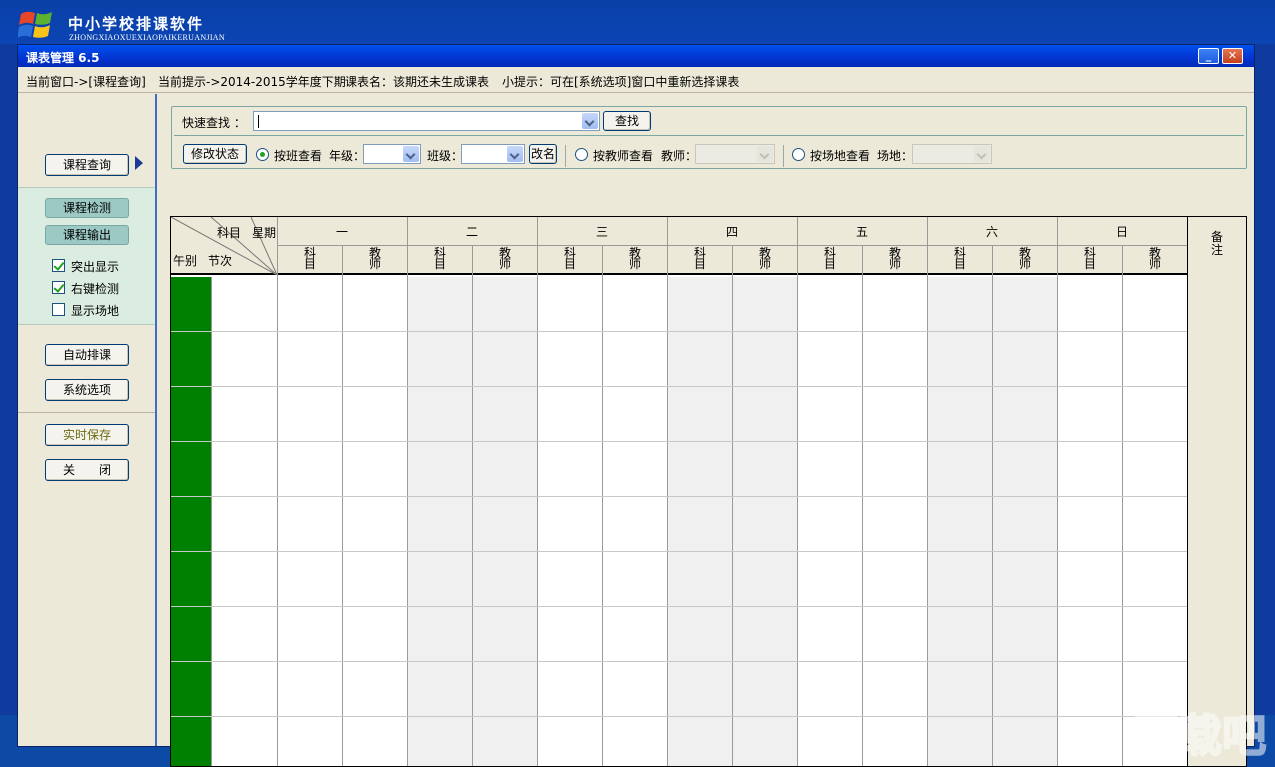  Describe the element at coordinates (35, 24) in the screenshot. I see `windows-logo-icon` at that location.